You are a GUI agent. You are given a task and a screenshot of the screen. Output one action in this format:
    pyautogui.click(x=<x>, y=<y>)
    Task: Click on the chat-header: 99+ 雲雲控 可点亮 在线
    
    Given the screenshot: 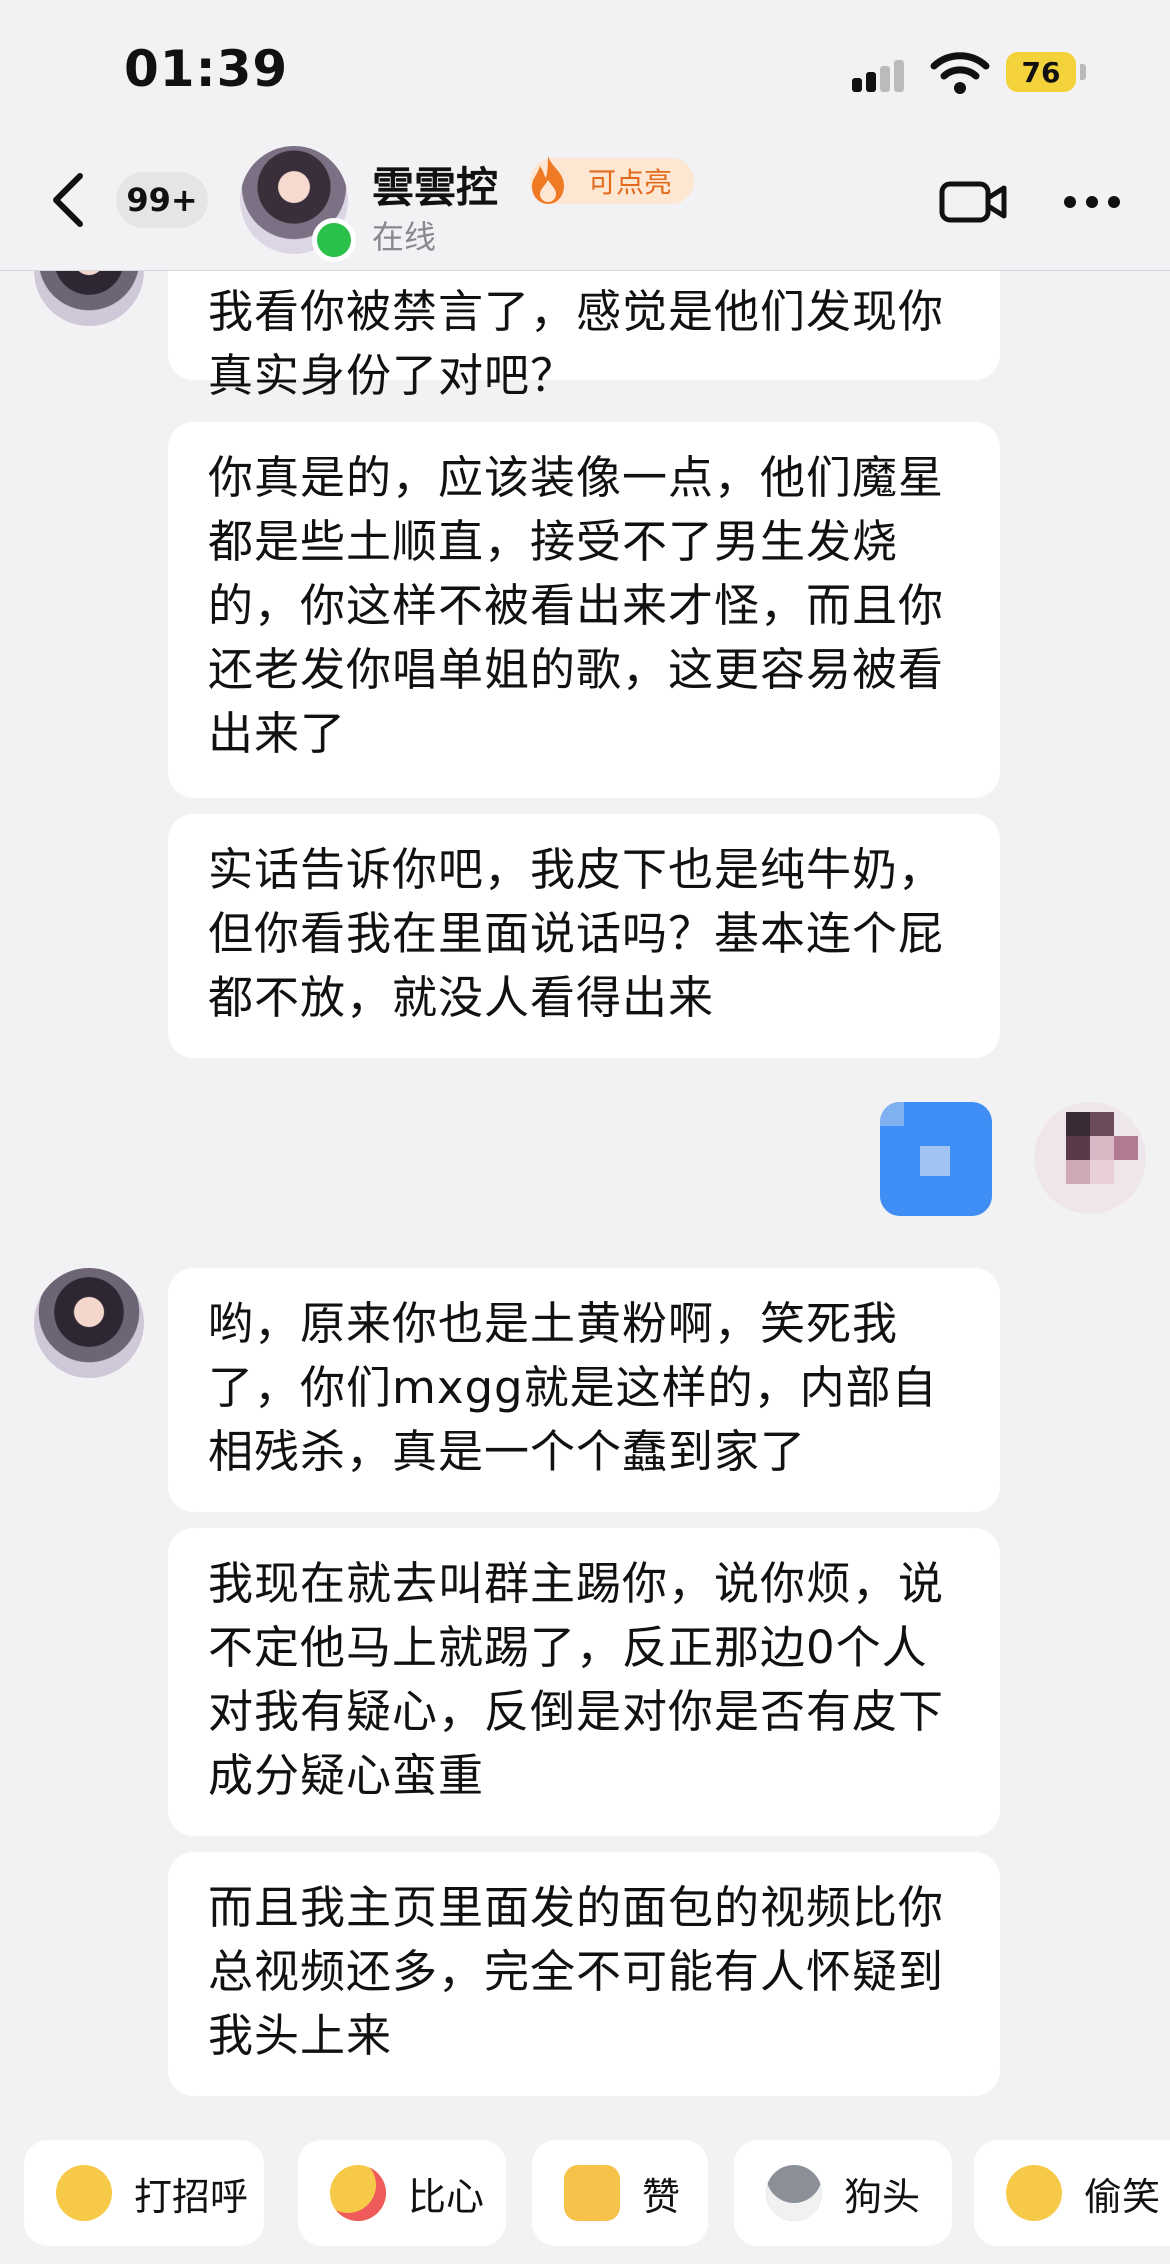 What is the action you would take?
    pyautogui.click(x=585, y=208)
    